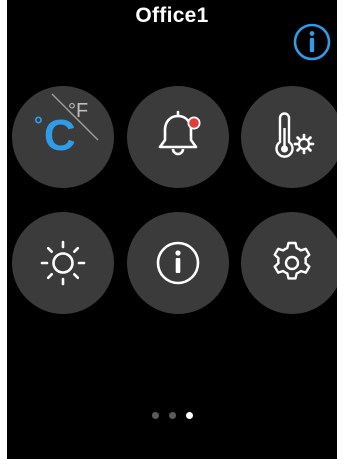  I want to click on gear-icon, so click(292, 260).